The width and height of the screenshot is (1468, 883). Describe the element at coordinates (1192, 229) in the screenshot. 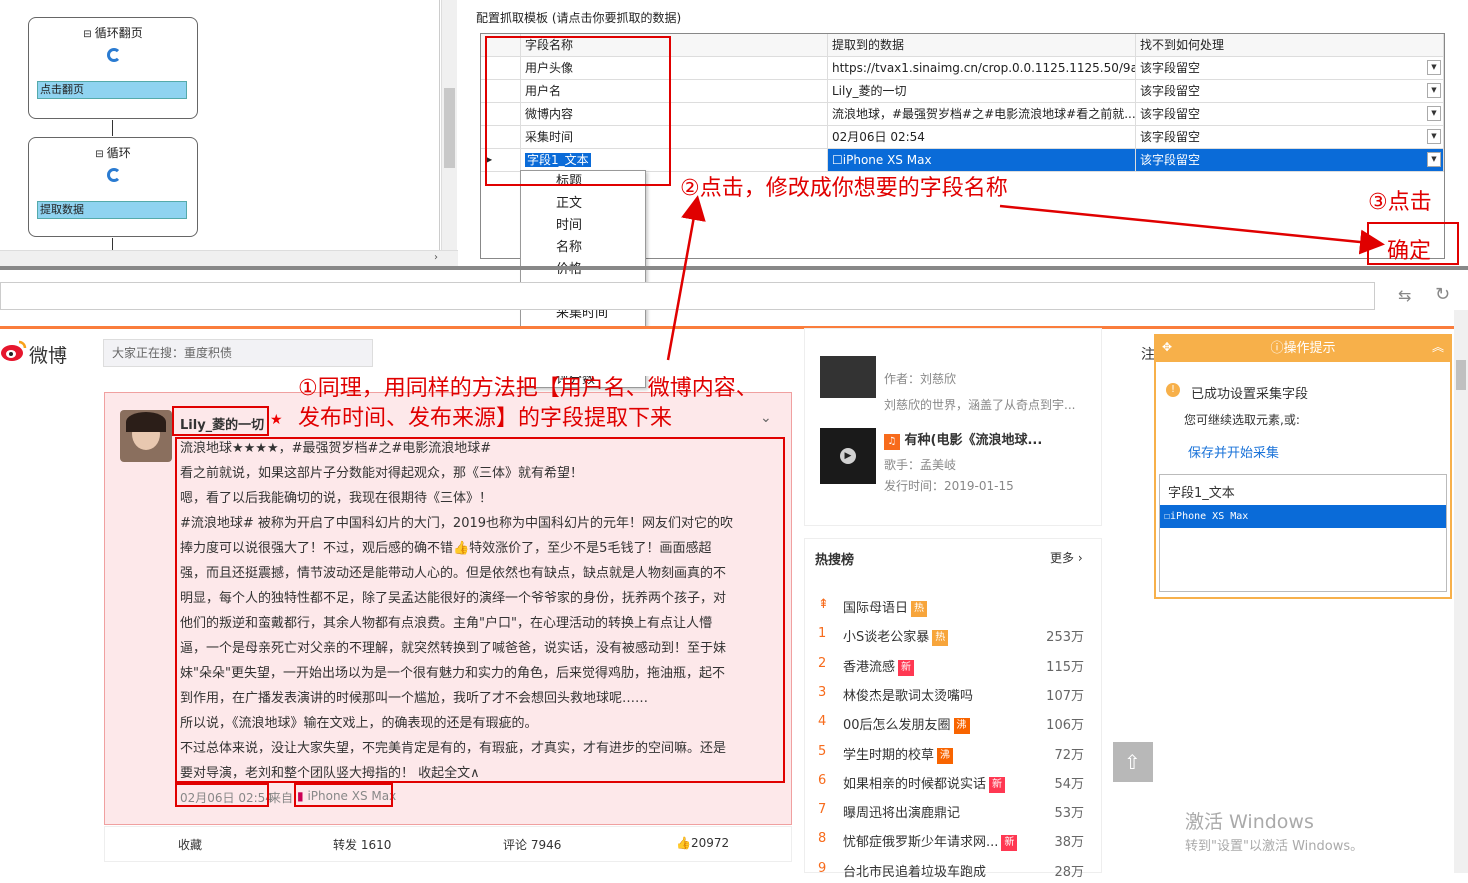

I see `arrow-to-confirm` at that location.